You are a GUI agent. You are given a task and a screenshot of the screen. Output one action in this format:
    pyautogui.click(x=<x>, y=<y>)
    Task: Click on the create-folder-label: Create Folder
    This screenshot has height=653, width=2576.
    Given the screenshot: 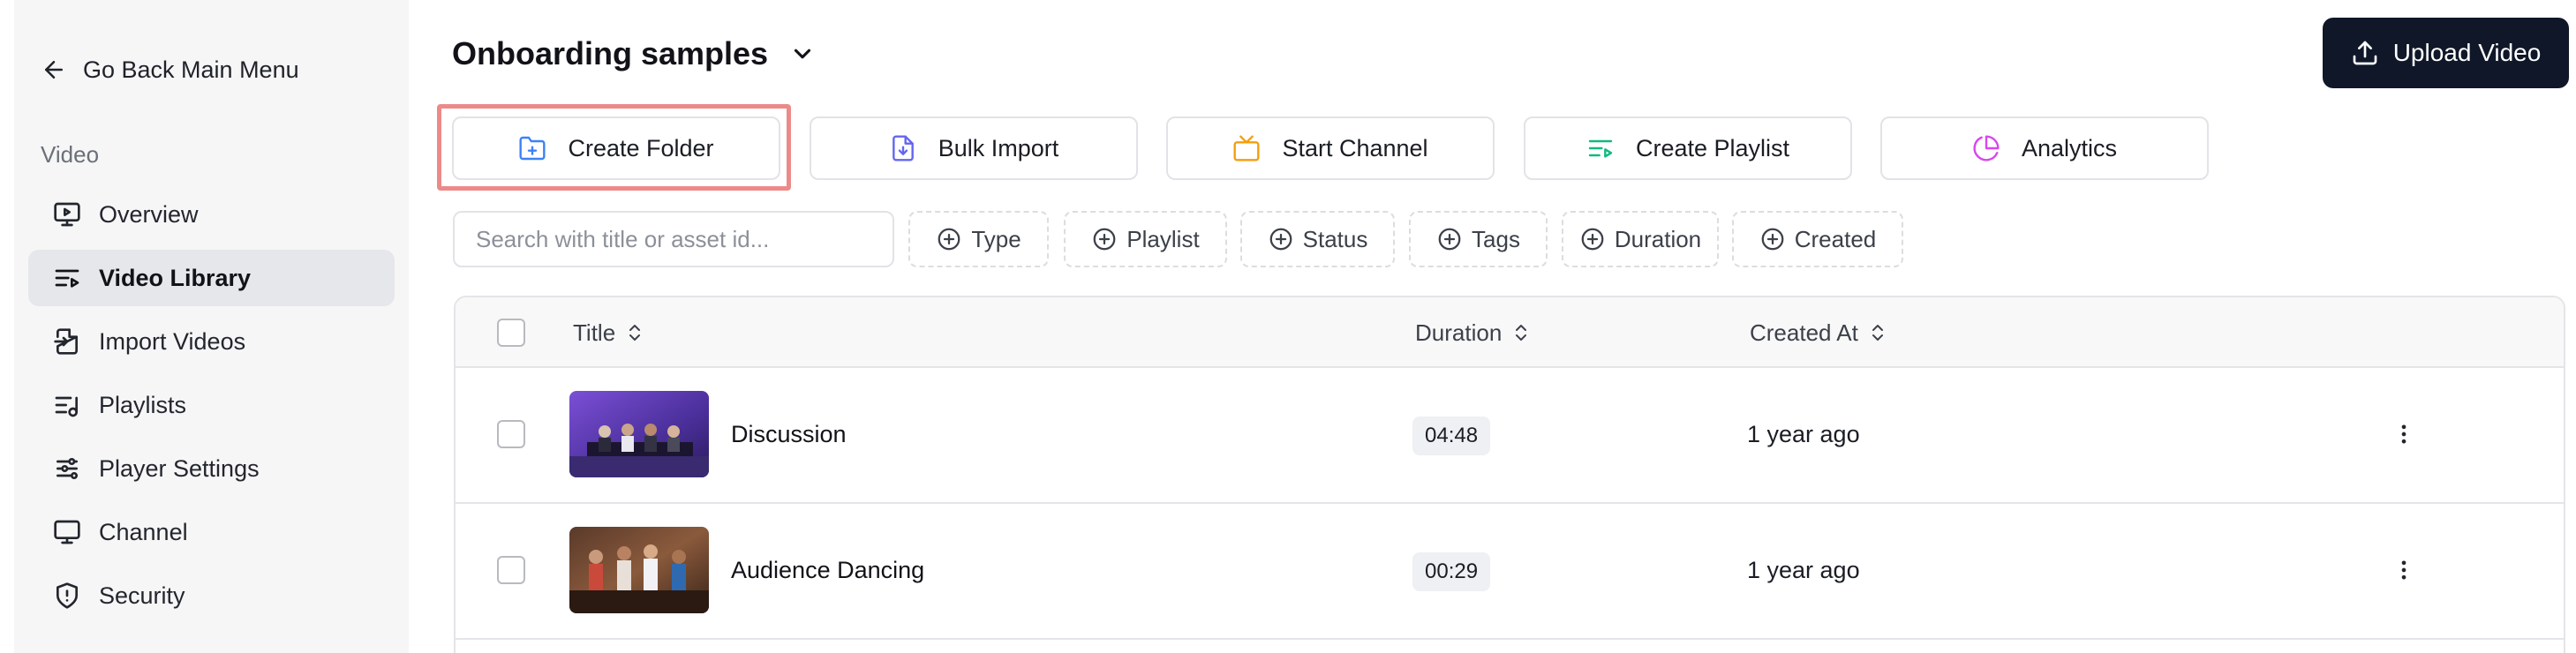 What is the action you would take?
    pyautogui.click(x=641, y=147)
    